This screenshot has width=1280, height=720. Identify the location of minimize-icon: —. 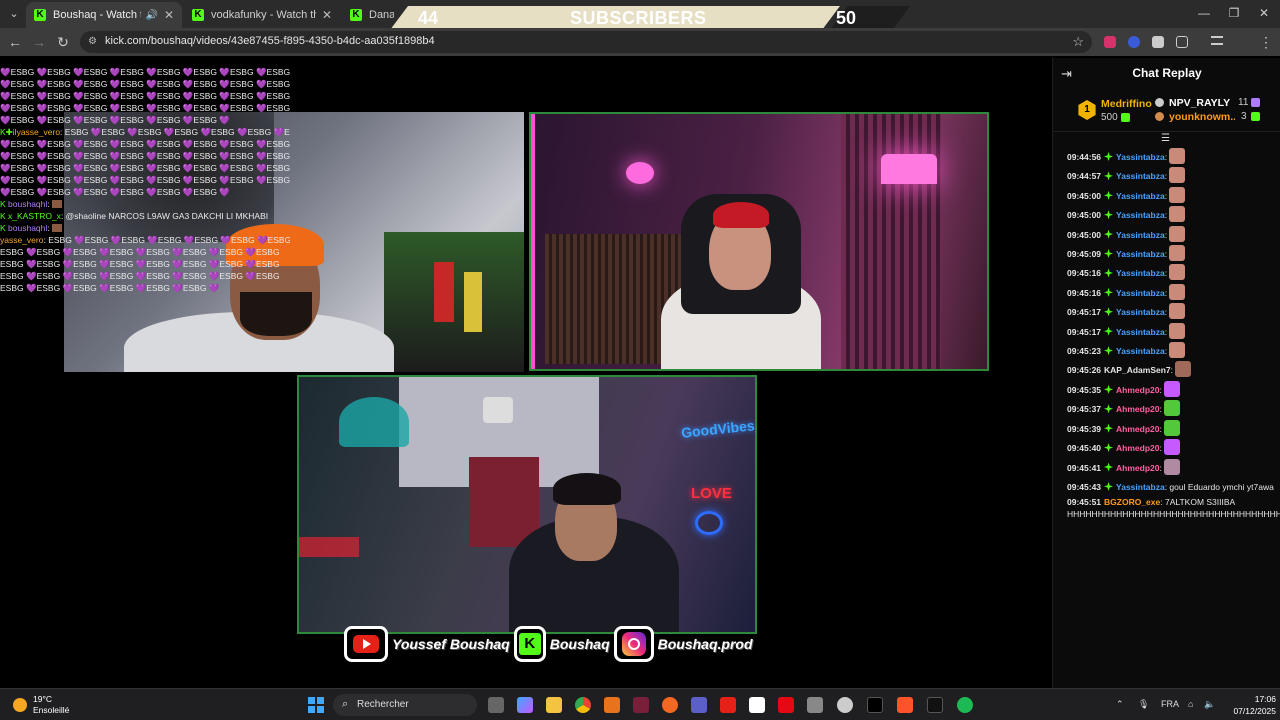
(1204, 13).